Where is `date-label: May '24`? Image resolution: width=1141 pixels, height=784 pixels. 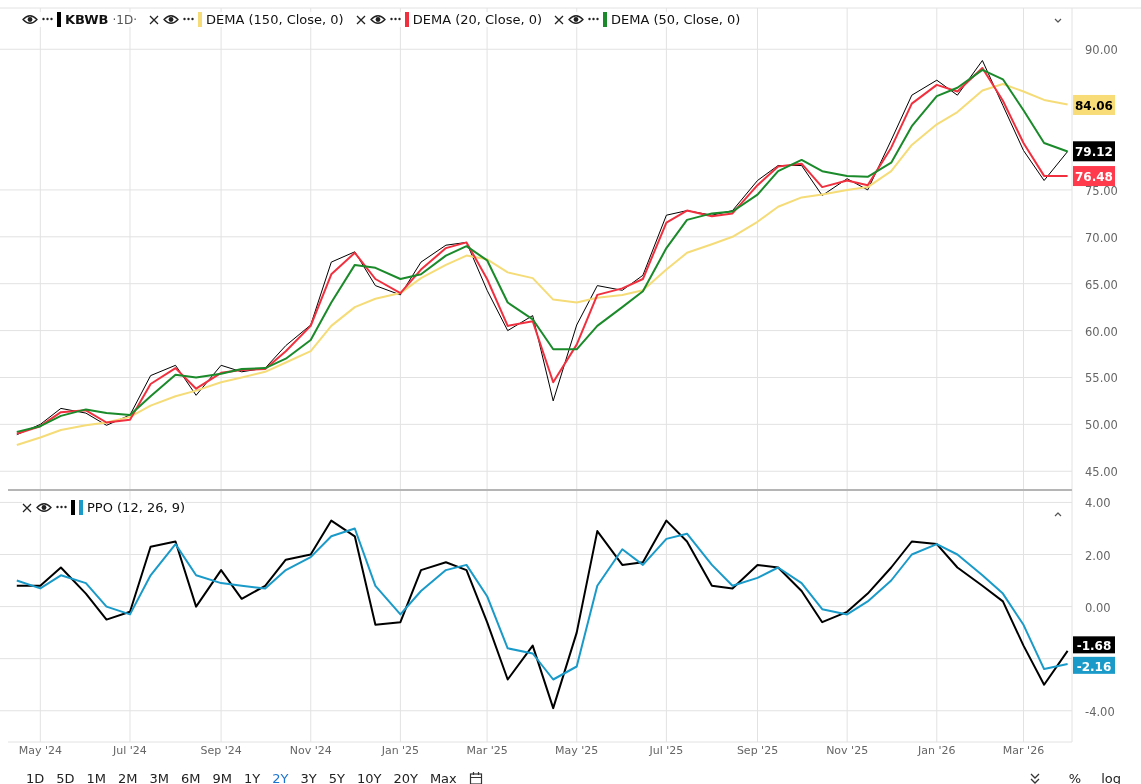
date-label: May '24 is located at coordinates (40, 750).